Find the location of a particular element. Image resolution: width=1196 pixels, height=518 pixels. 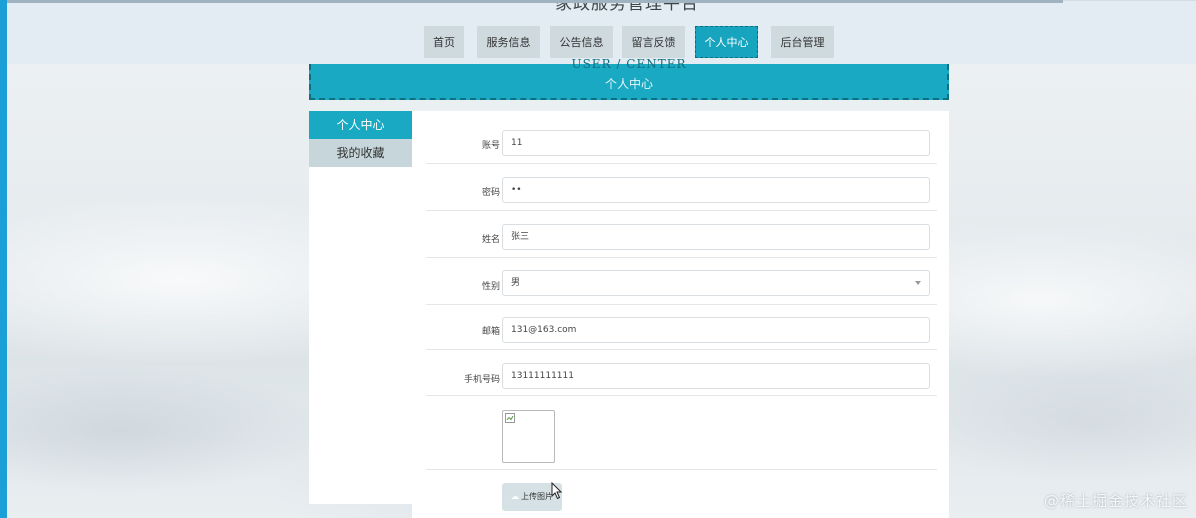

form-row-gender: 性别 男 is located at coordinates (681, 287).